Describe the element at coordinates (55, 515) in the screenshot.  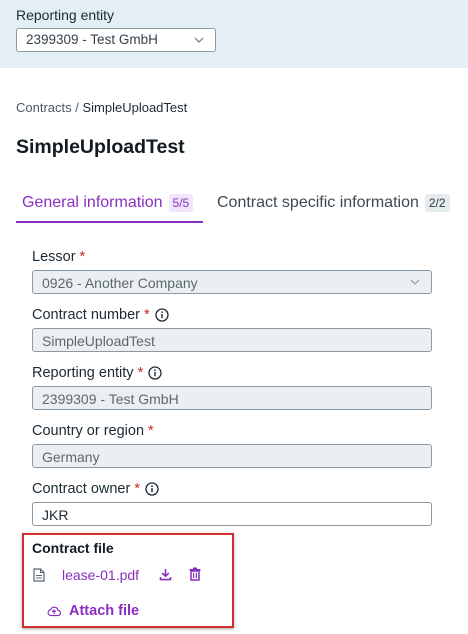
I see `contract-owner-value: JKR` at that location.